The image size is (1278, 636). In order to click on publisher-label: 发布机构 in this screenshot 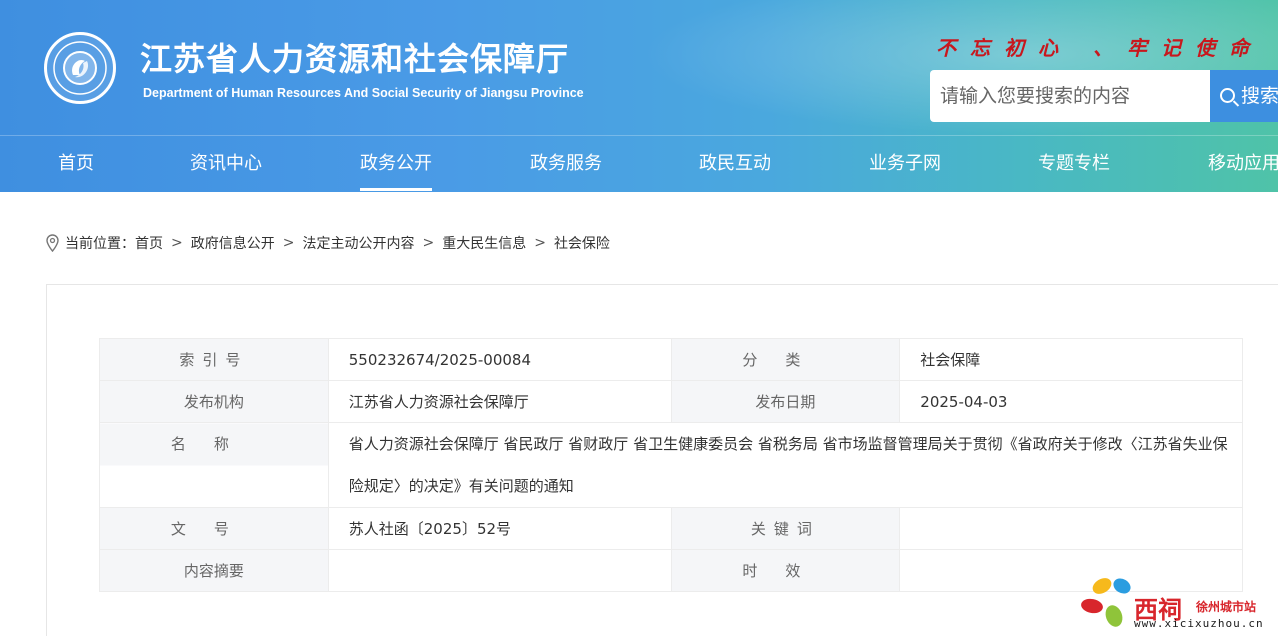, I will do `click(214, 401)`.